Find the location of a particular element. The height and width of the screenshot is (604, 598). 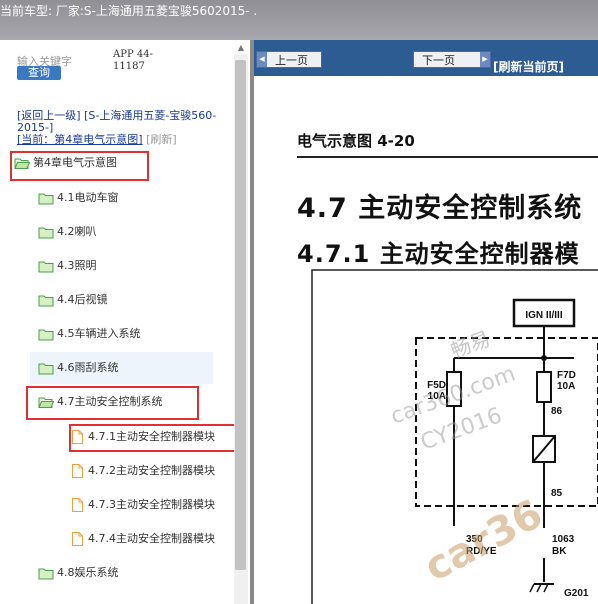

tree-item-label: 4.2喇叭 is located at coordinates (77, 231).